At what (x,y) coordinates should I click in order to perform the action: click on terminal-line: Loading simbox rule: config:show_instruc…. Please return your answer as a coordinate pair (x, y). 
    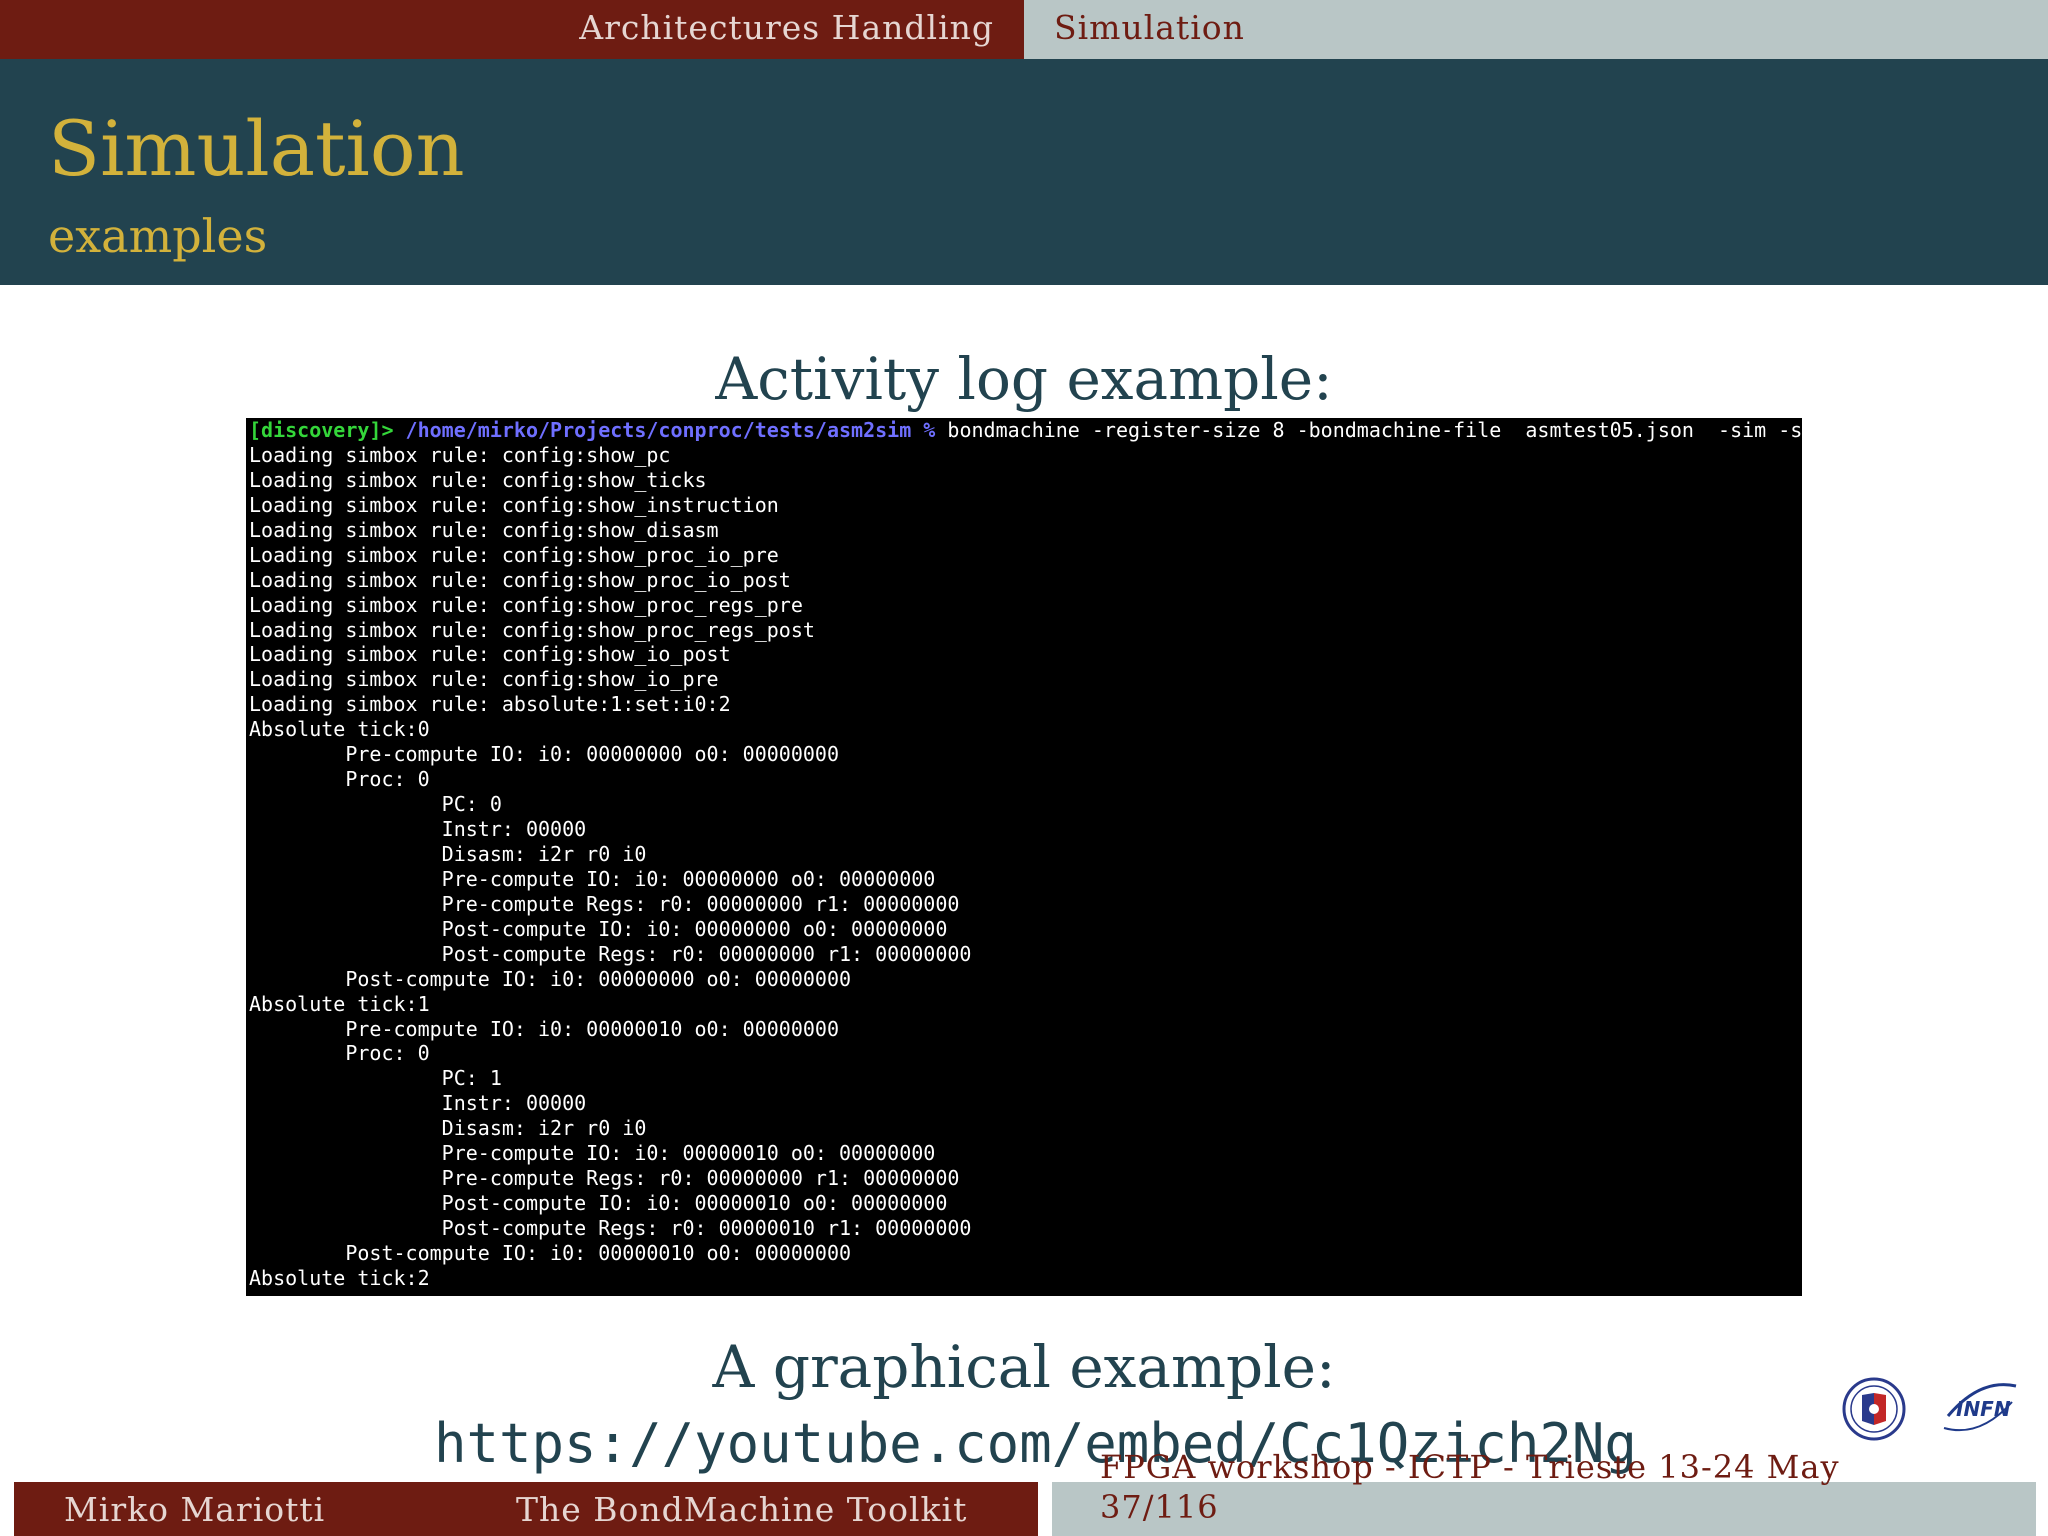
    Looking at the image, I should click on (514, 504).